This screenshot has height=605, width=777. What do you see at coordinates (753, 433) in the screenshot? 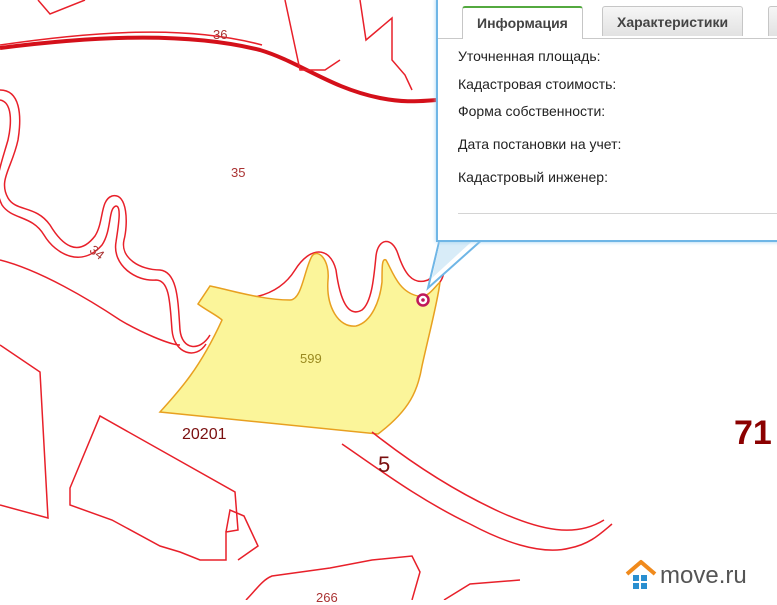
I see `label-block-71: 71` at bounding box center [753, 433].